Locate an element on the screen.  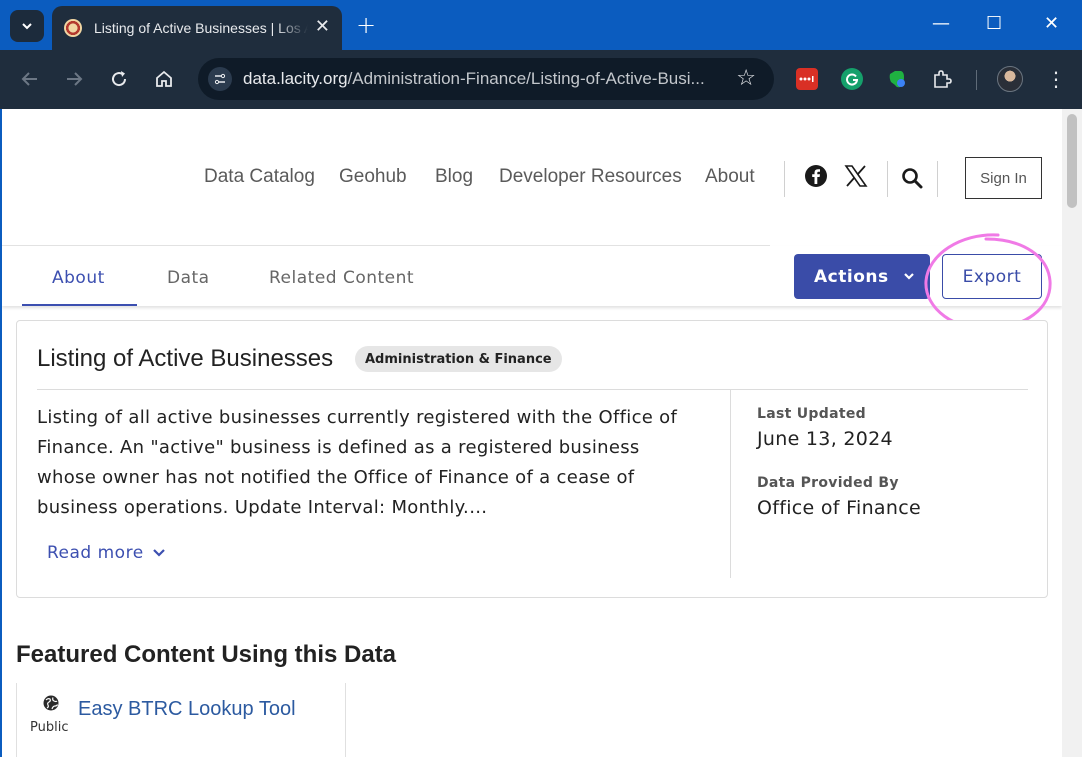
arrow-right-icon is located at coordinates (75, 79).